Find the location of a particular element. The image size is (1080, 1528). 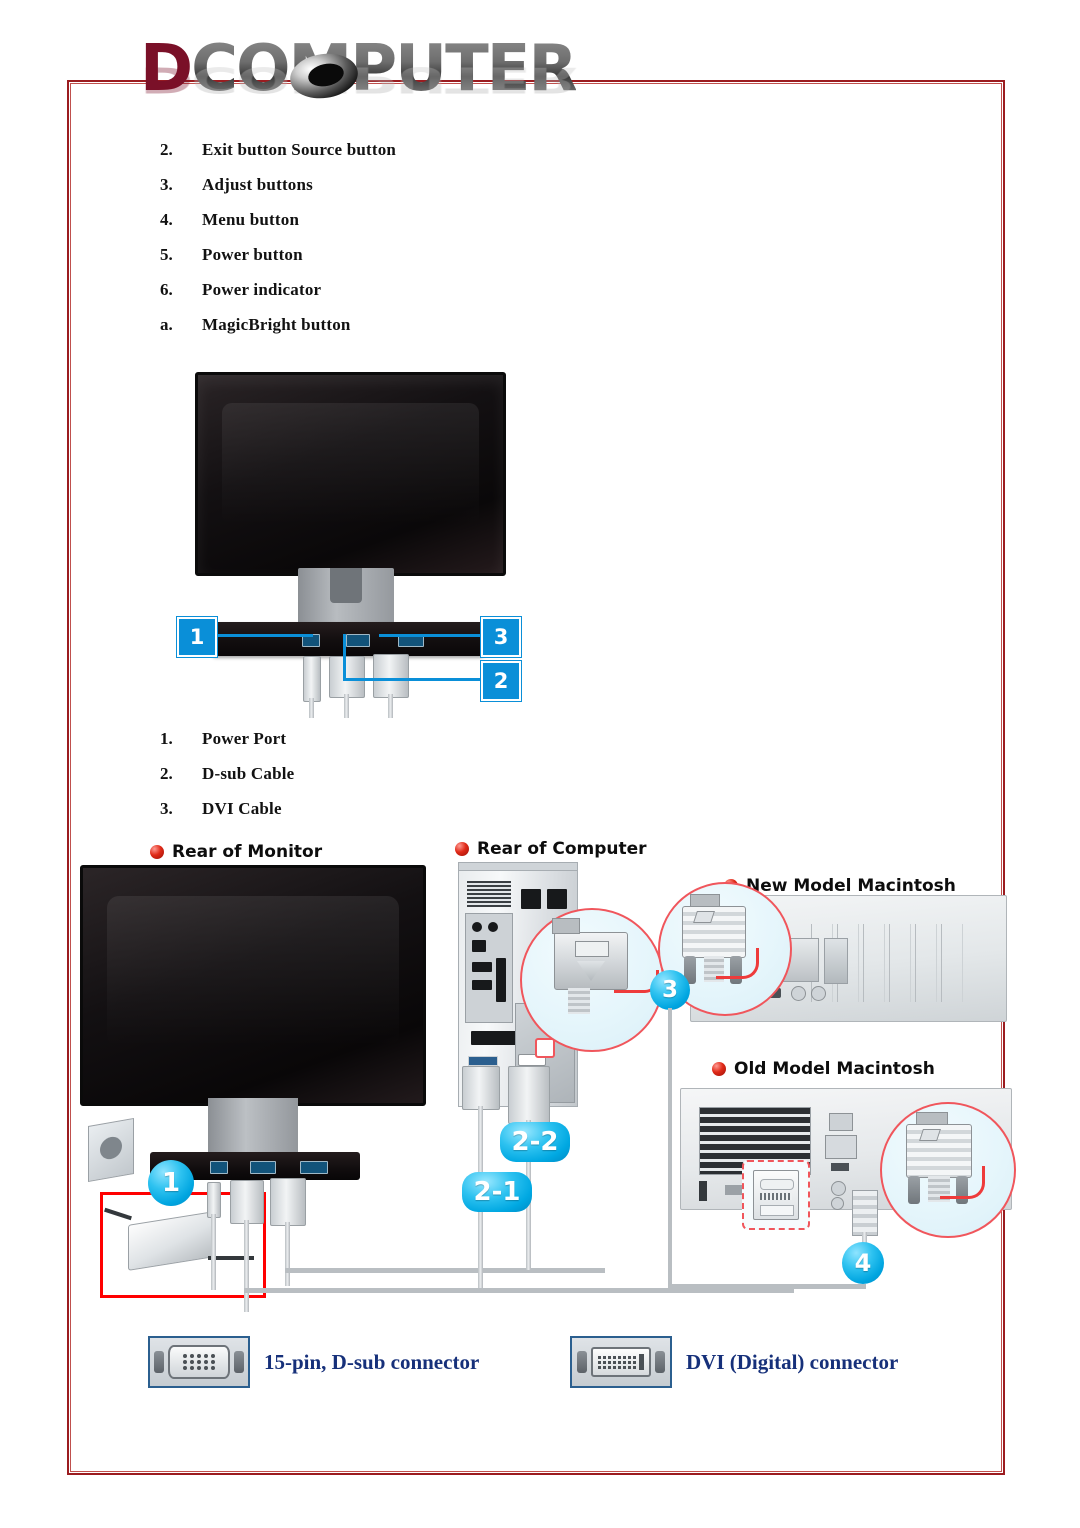

list-item-index: a. is located at coordinates (166, 324).